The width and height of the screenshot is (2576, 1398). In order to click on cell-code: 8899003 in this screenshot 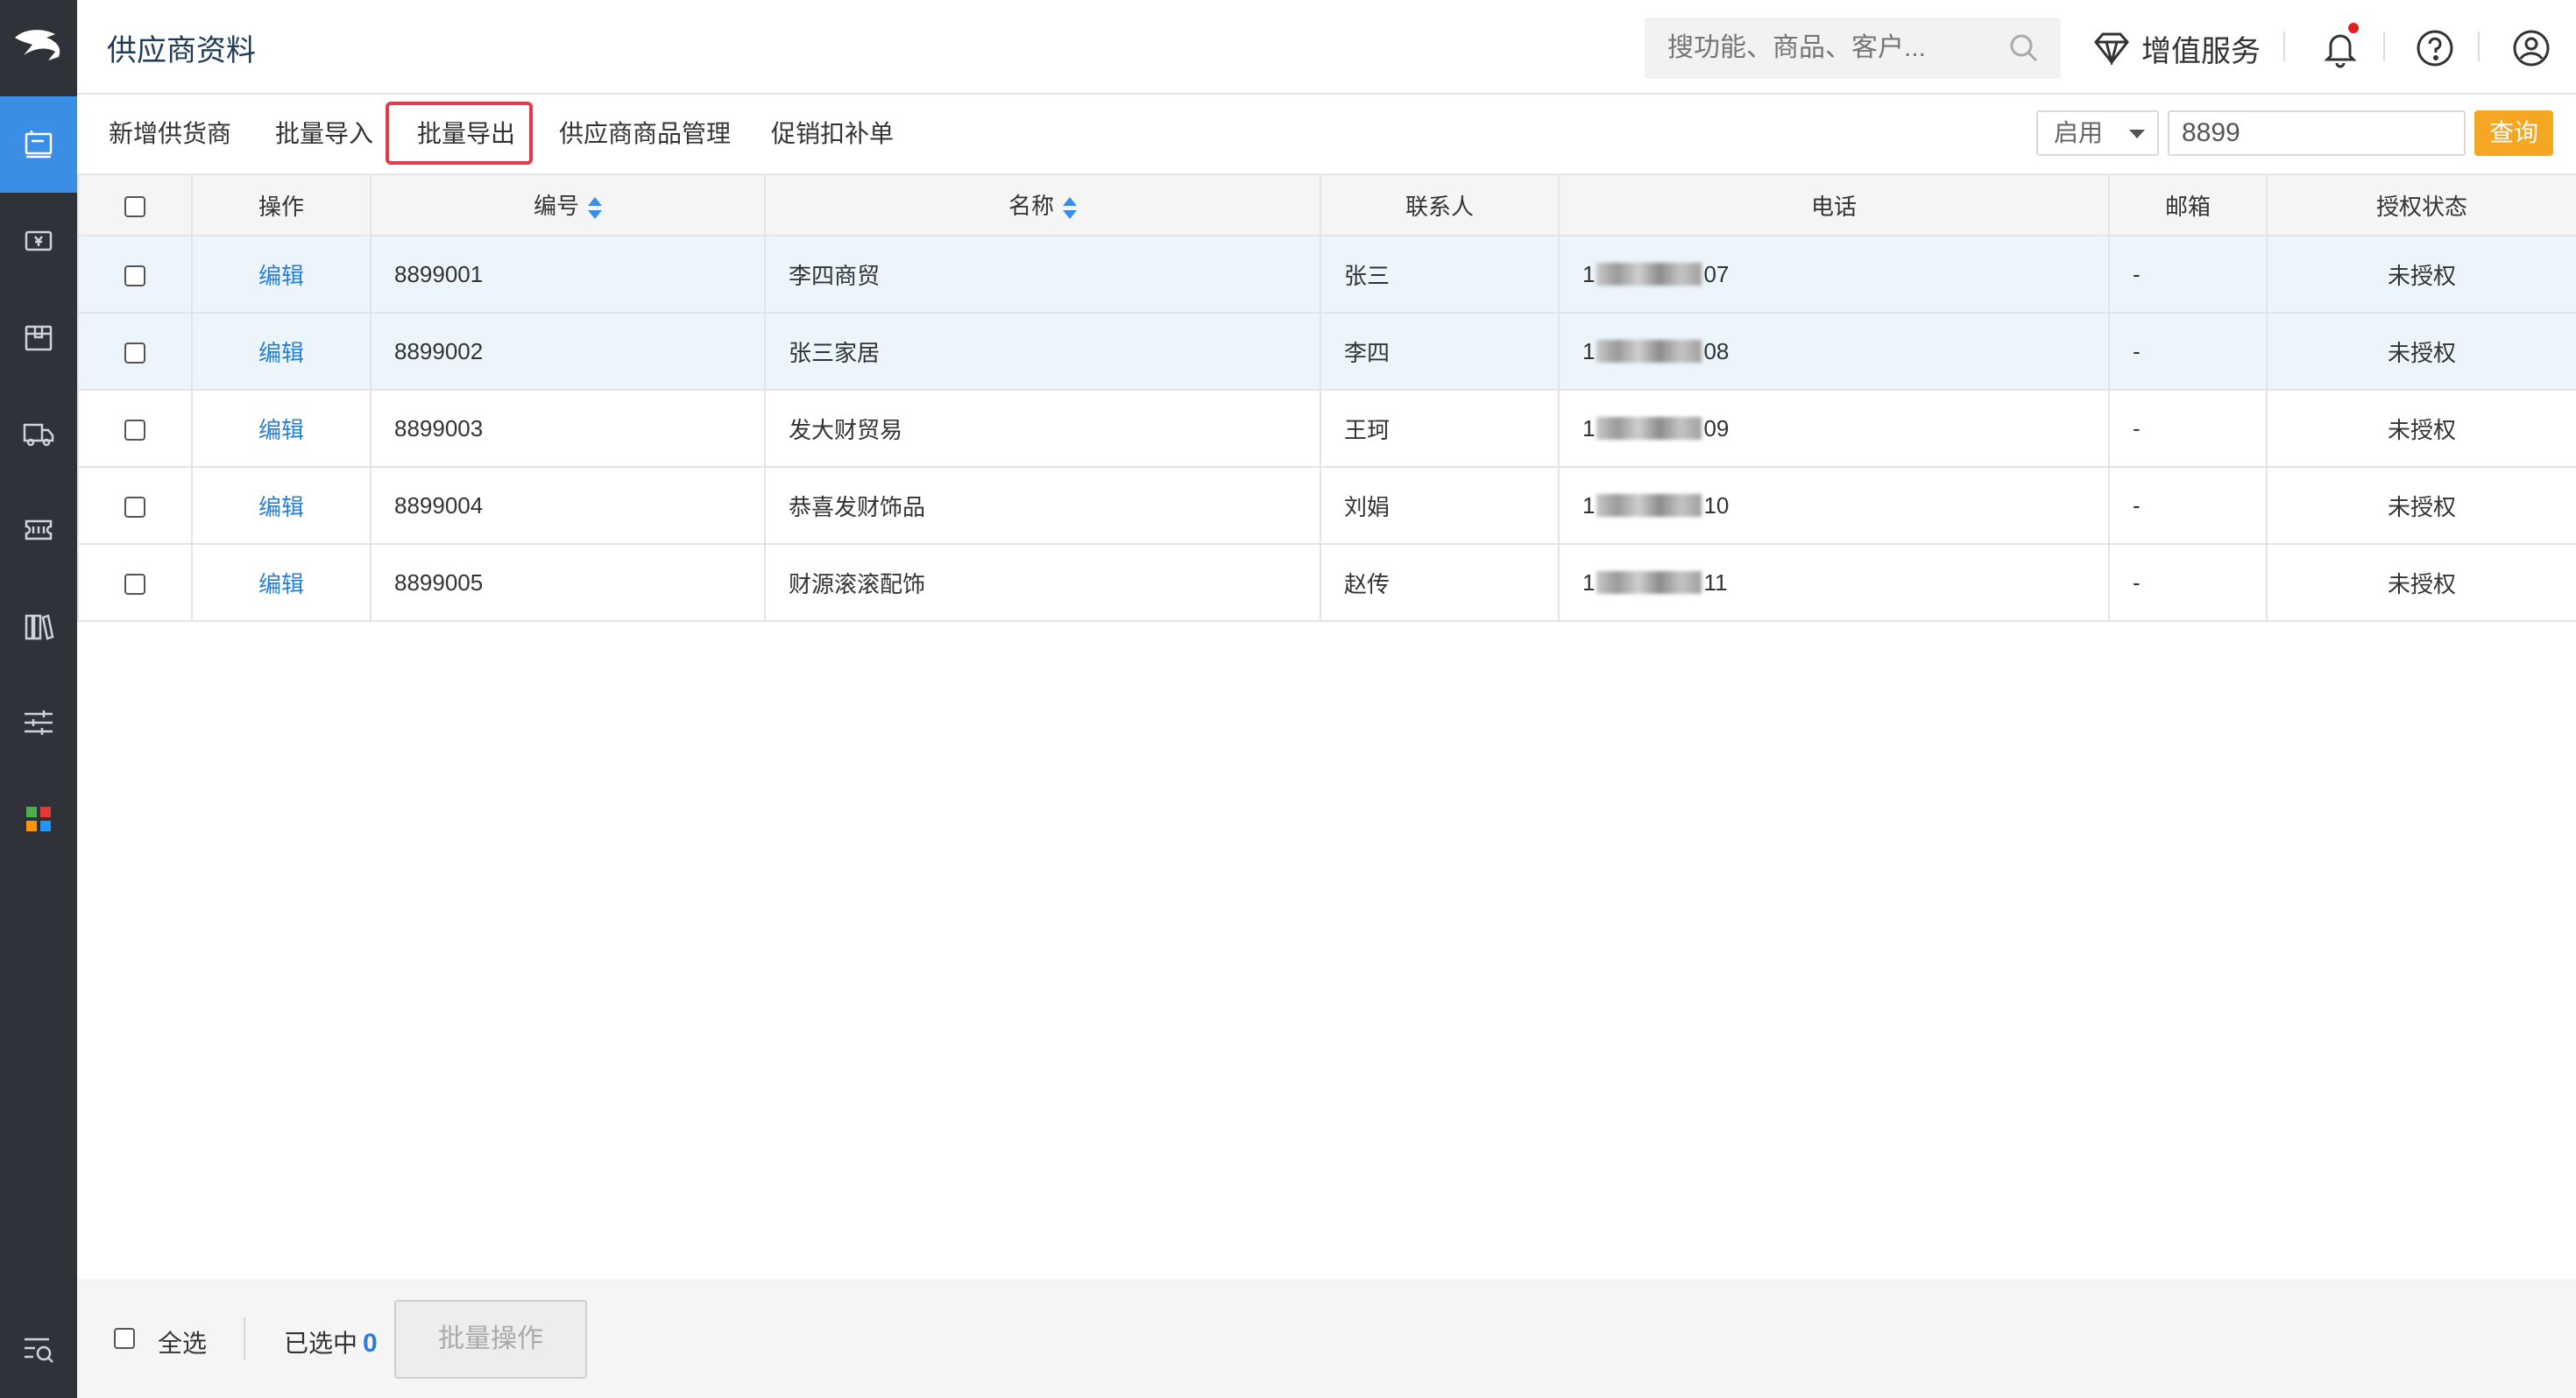, I will do `click(568, 428)`.